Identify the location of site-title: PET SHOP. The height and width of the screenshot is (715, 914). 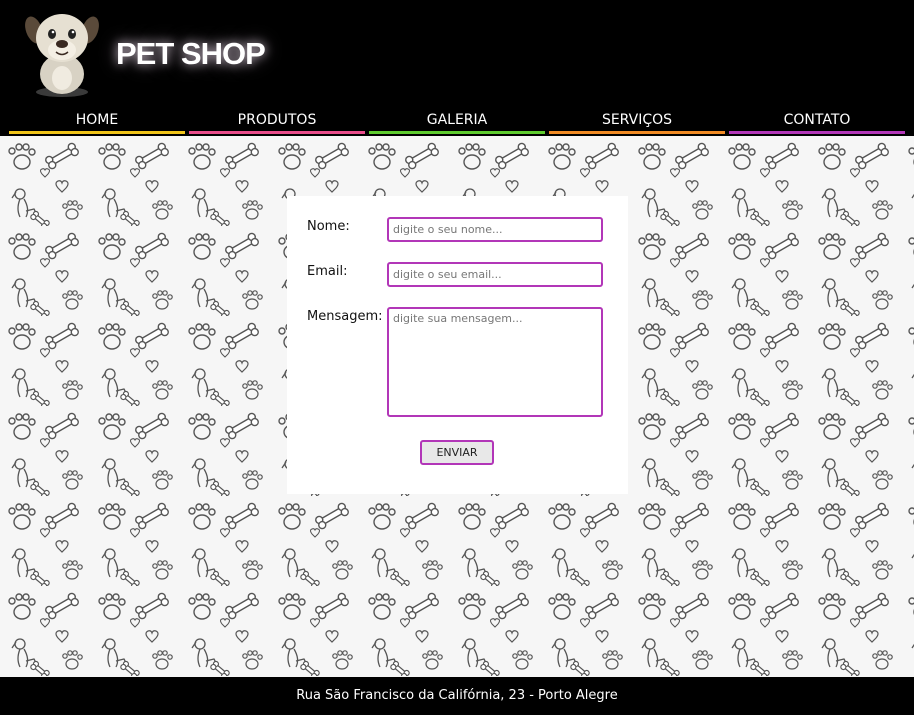
(191, 53).